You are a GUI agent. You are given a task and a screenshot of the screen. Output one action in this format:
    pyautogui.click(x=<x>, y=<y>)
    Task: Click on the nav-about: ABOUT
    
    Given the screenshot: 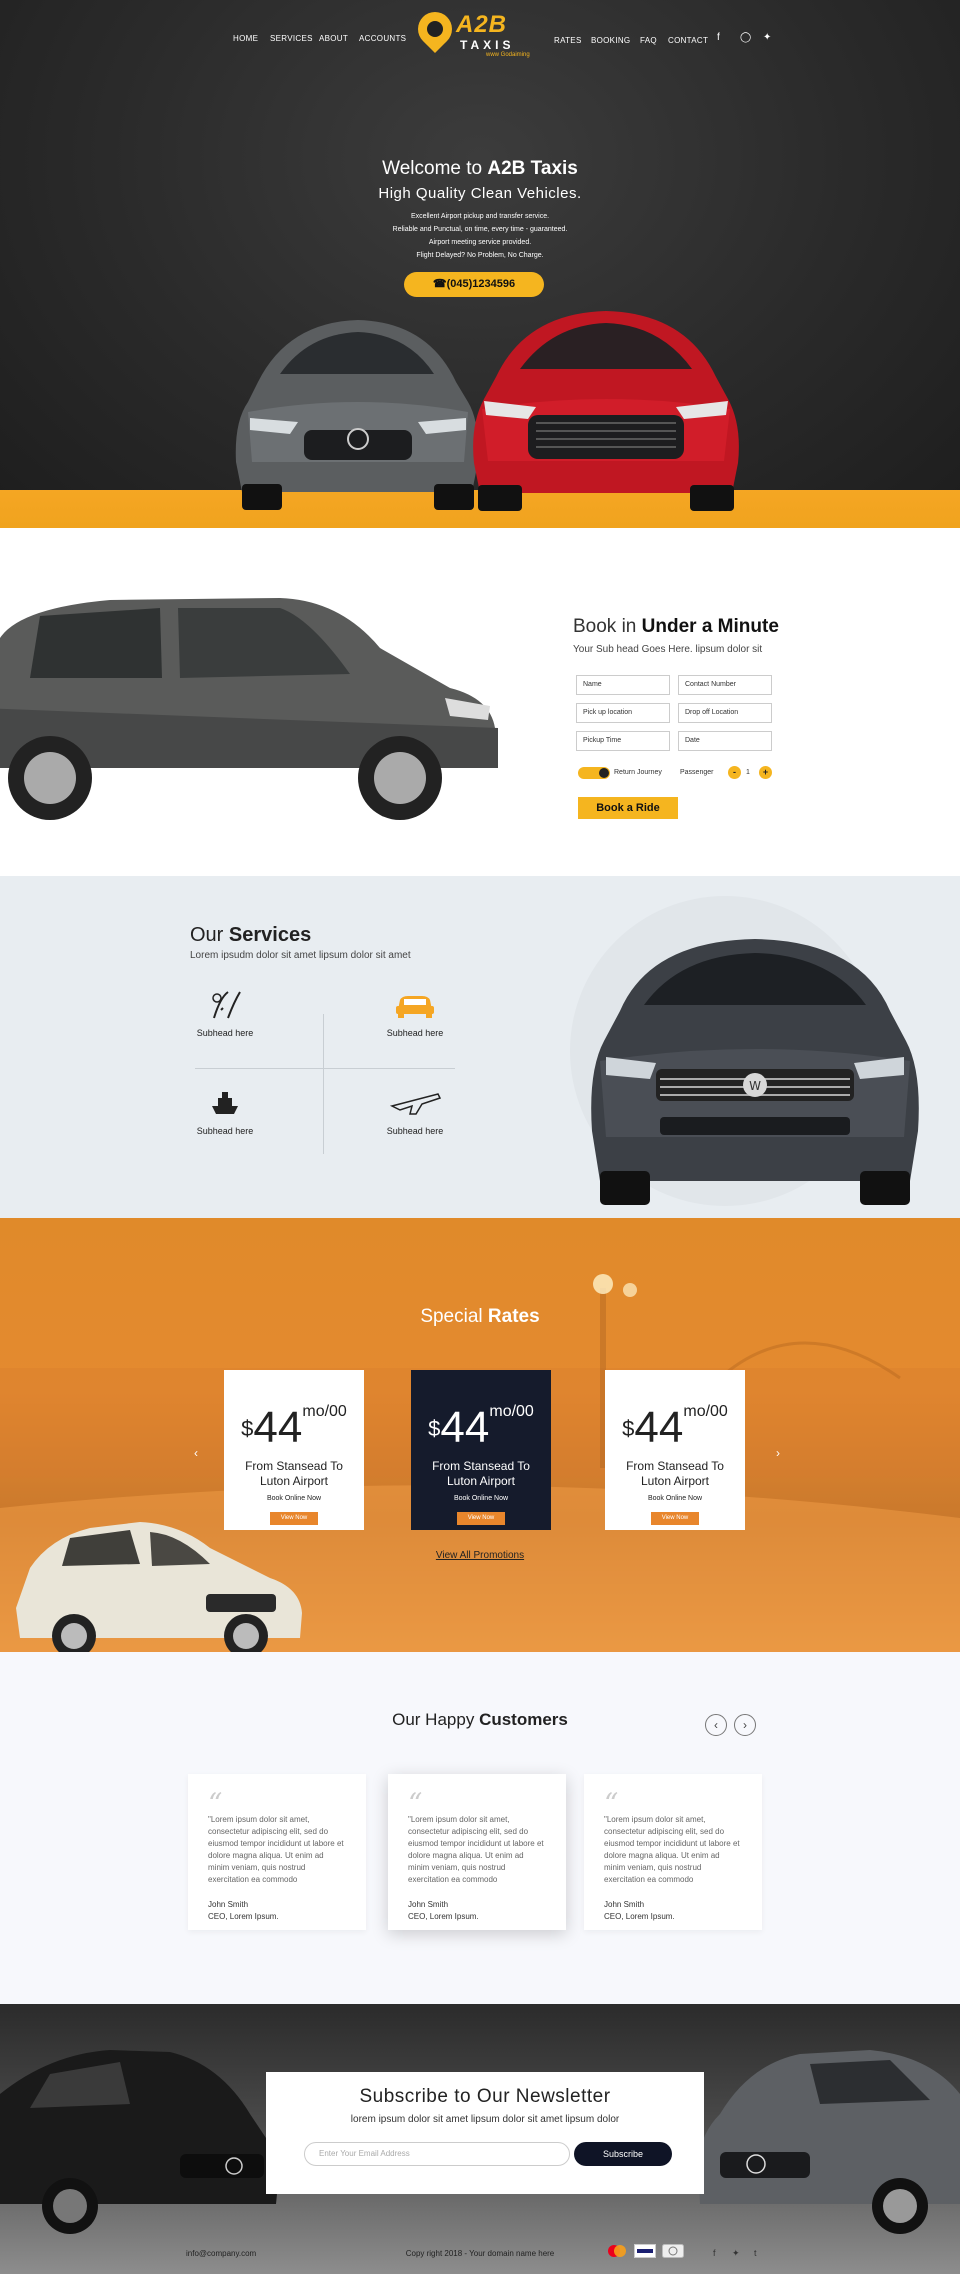 What is the action you would take?
    pyautogui.click(x=333, y=38)
    